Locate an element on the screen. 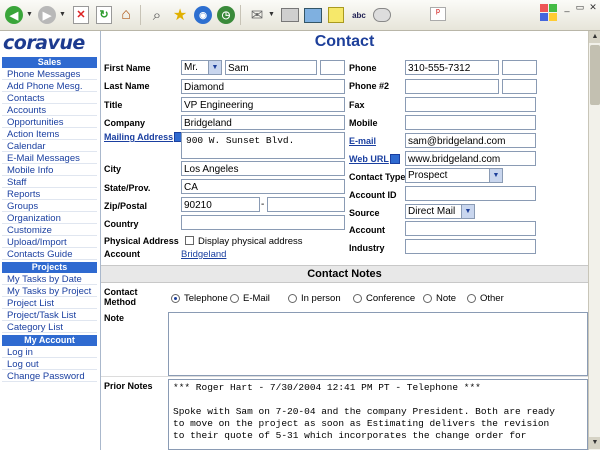 The width and height of the screenshot is (600, 450). nav-item: Reports is located at coordinates (49, 194).